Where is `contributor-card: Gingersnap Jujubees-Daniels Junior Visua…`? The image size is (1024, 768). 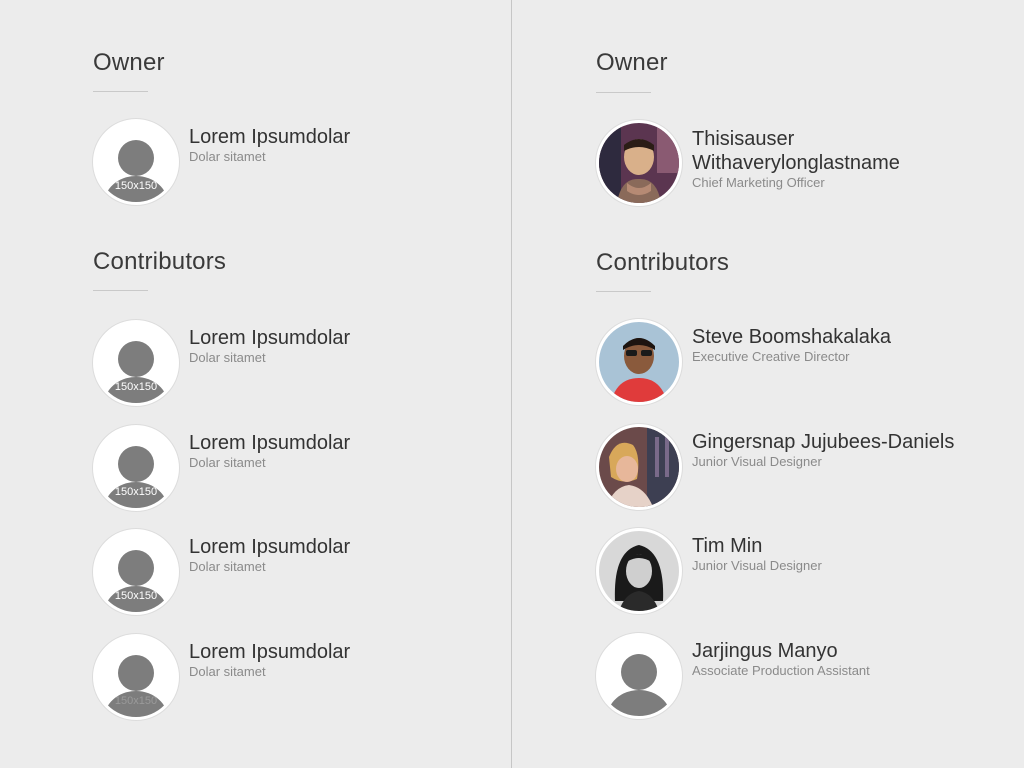
contributor-card: Gingersnap Jujubees-Daniels Junior Visua… is located at coordinates (796, 467).